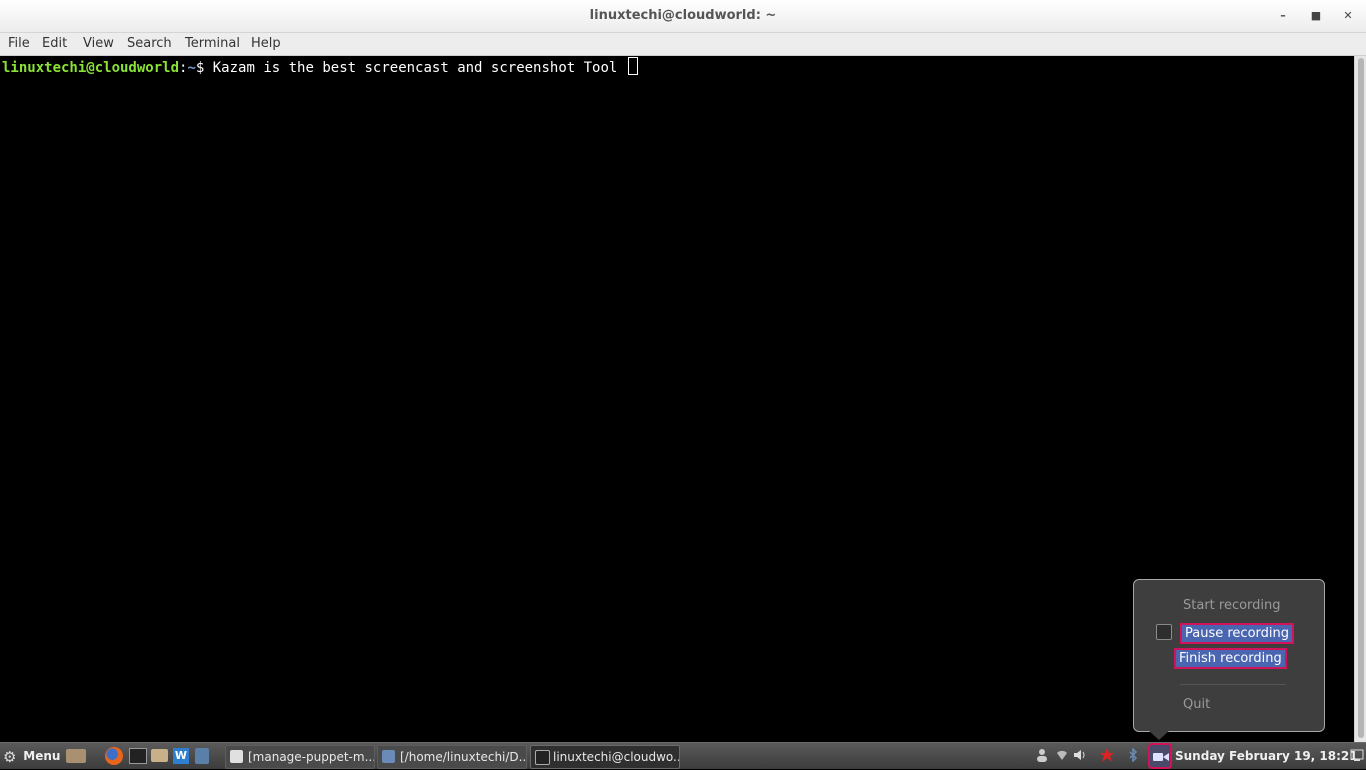 The image size is (1366, 770). Describe the element at coordinates (54, 43) in the screenshot. I see `menu-edit: Edit` at that location.